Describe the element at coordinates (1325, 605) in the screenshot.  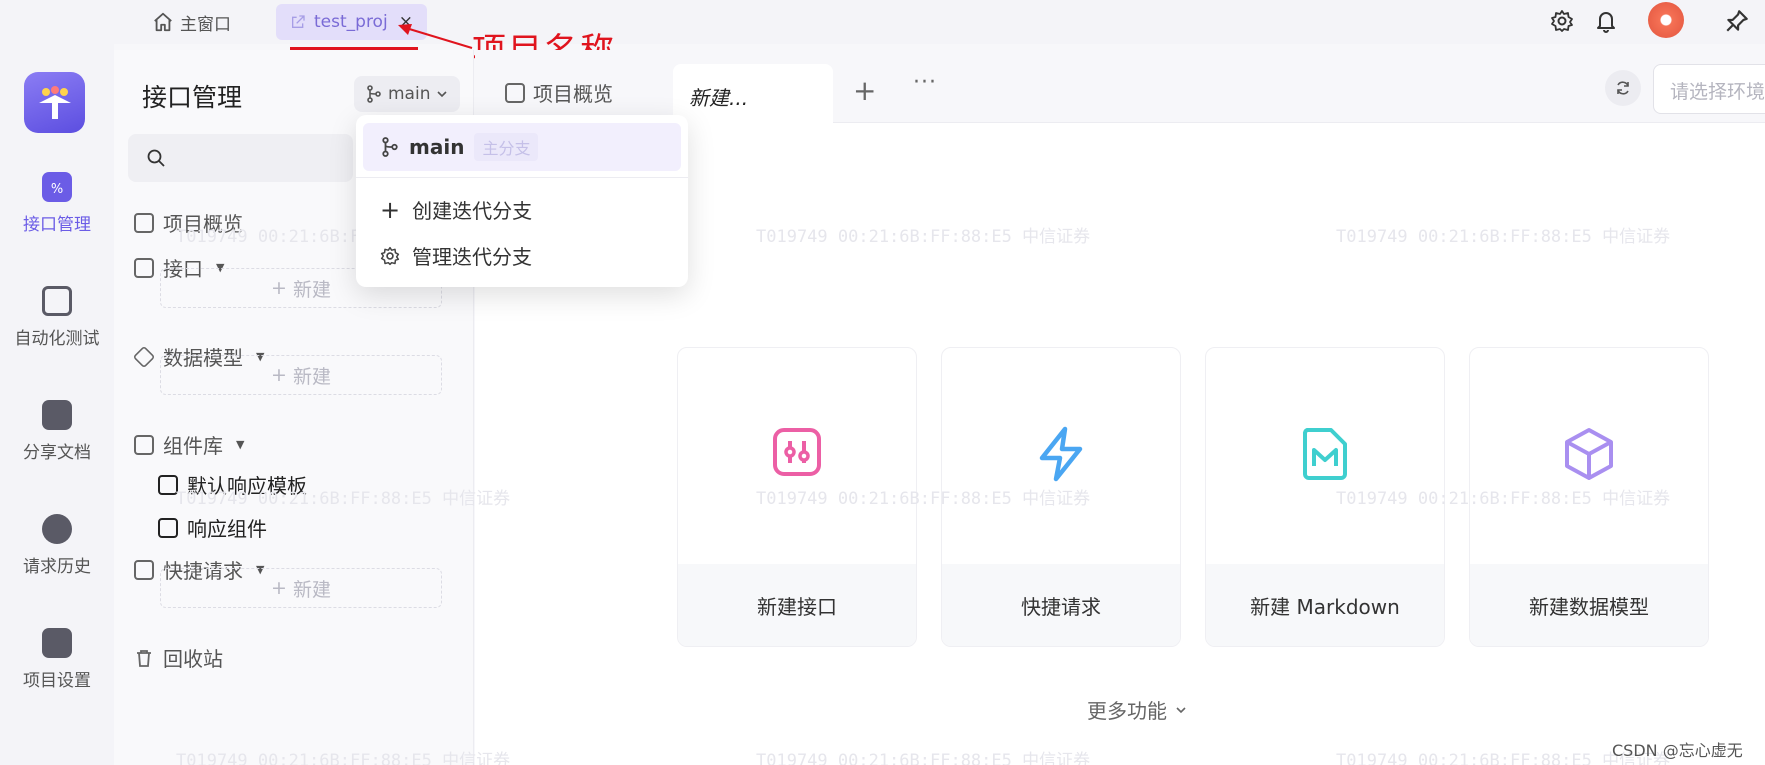
I see `card-label: 新建 Markdown` at that location.